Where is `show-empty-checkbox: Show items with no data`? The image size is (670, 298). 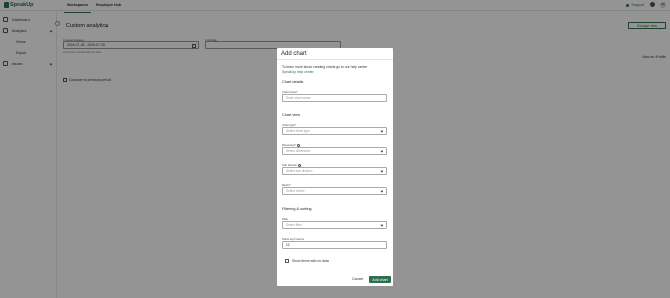 show-empty-checkbox: Show items with no data is located at coordinates (307, 261).